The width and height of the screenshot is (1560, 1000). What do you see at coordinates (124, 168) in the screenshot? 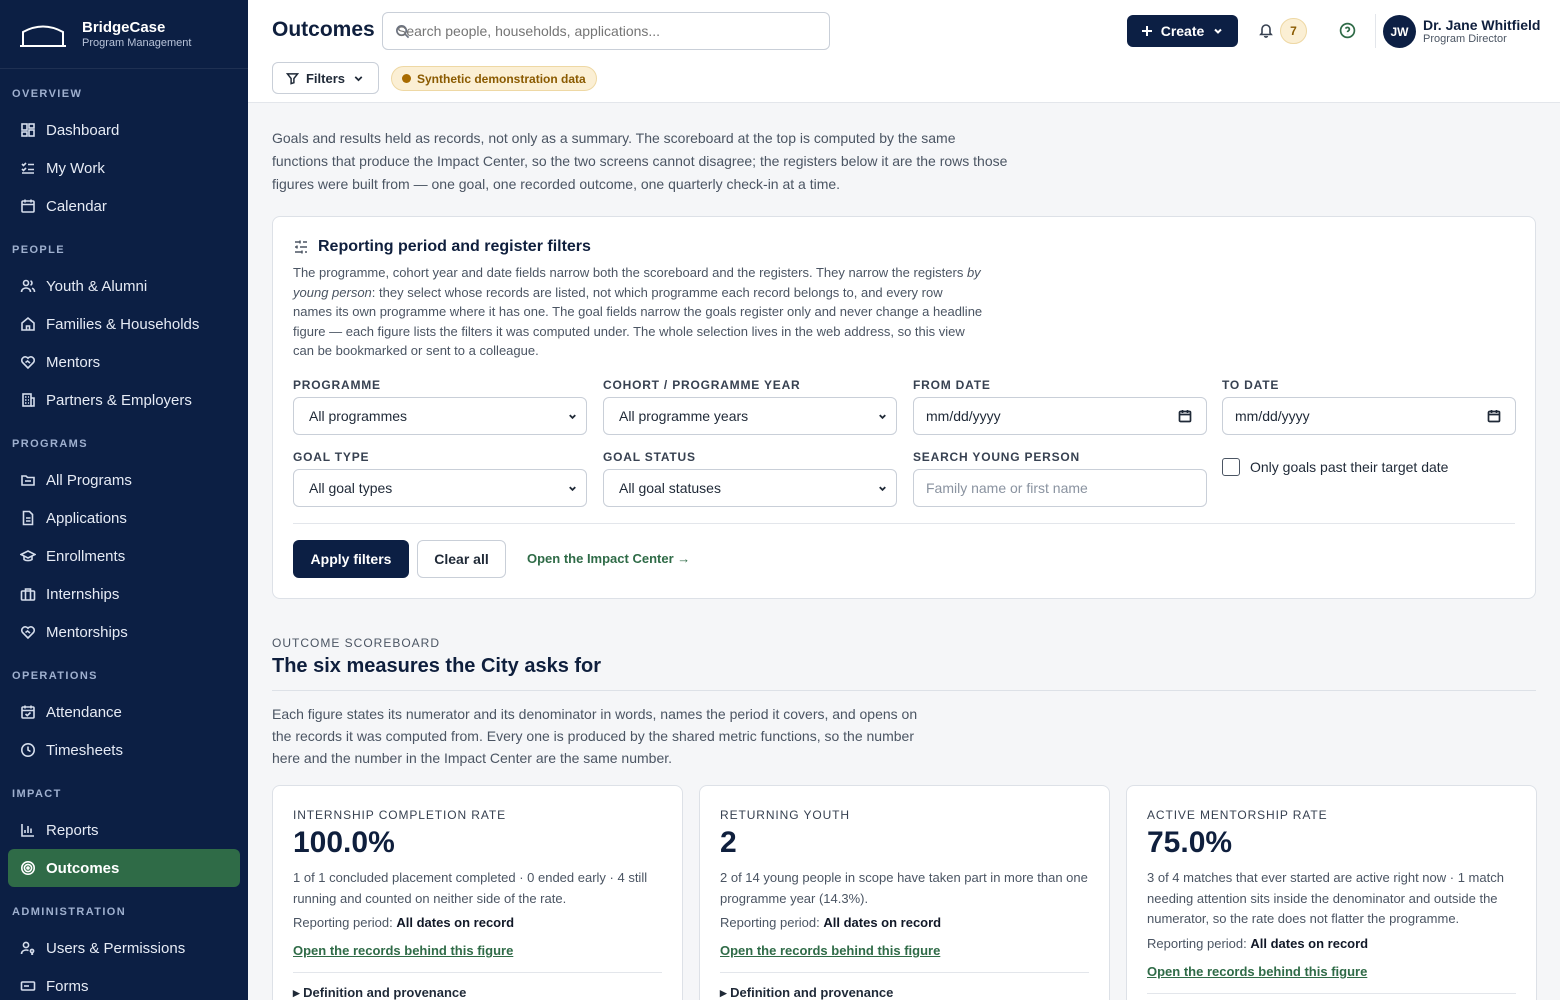
I see `sidebar-item-my-work: My Work` at bounding box center [124, 168].